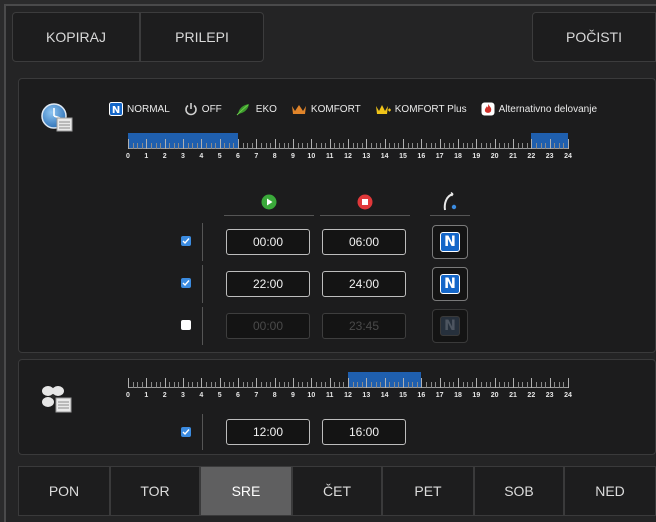  What do you see at coordinates (202, 37) in the screenshot?
I see `paste-button: PRILEPI` at bounding box center [202, 37].